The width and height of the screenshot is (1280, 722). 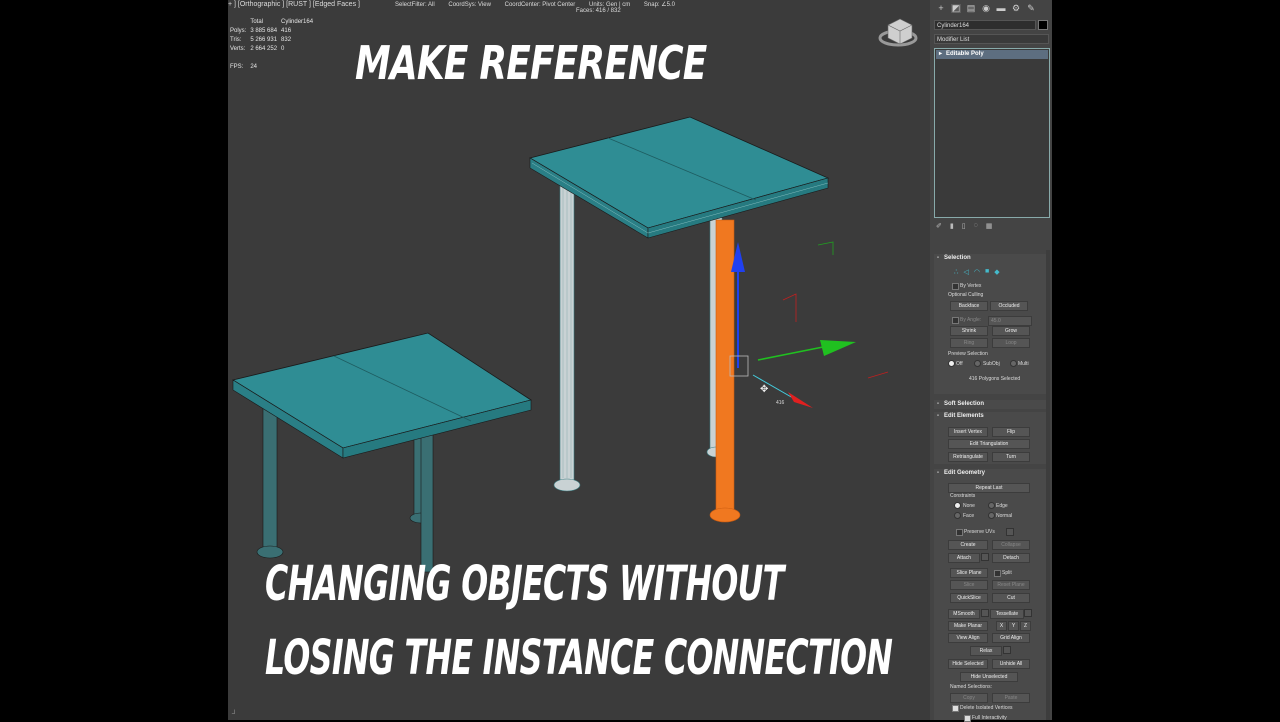 I want to click on configure-icon: ▦, so click(x=989, y=226).